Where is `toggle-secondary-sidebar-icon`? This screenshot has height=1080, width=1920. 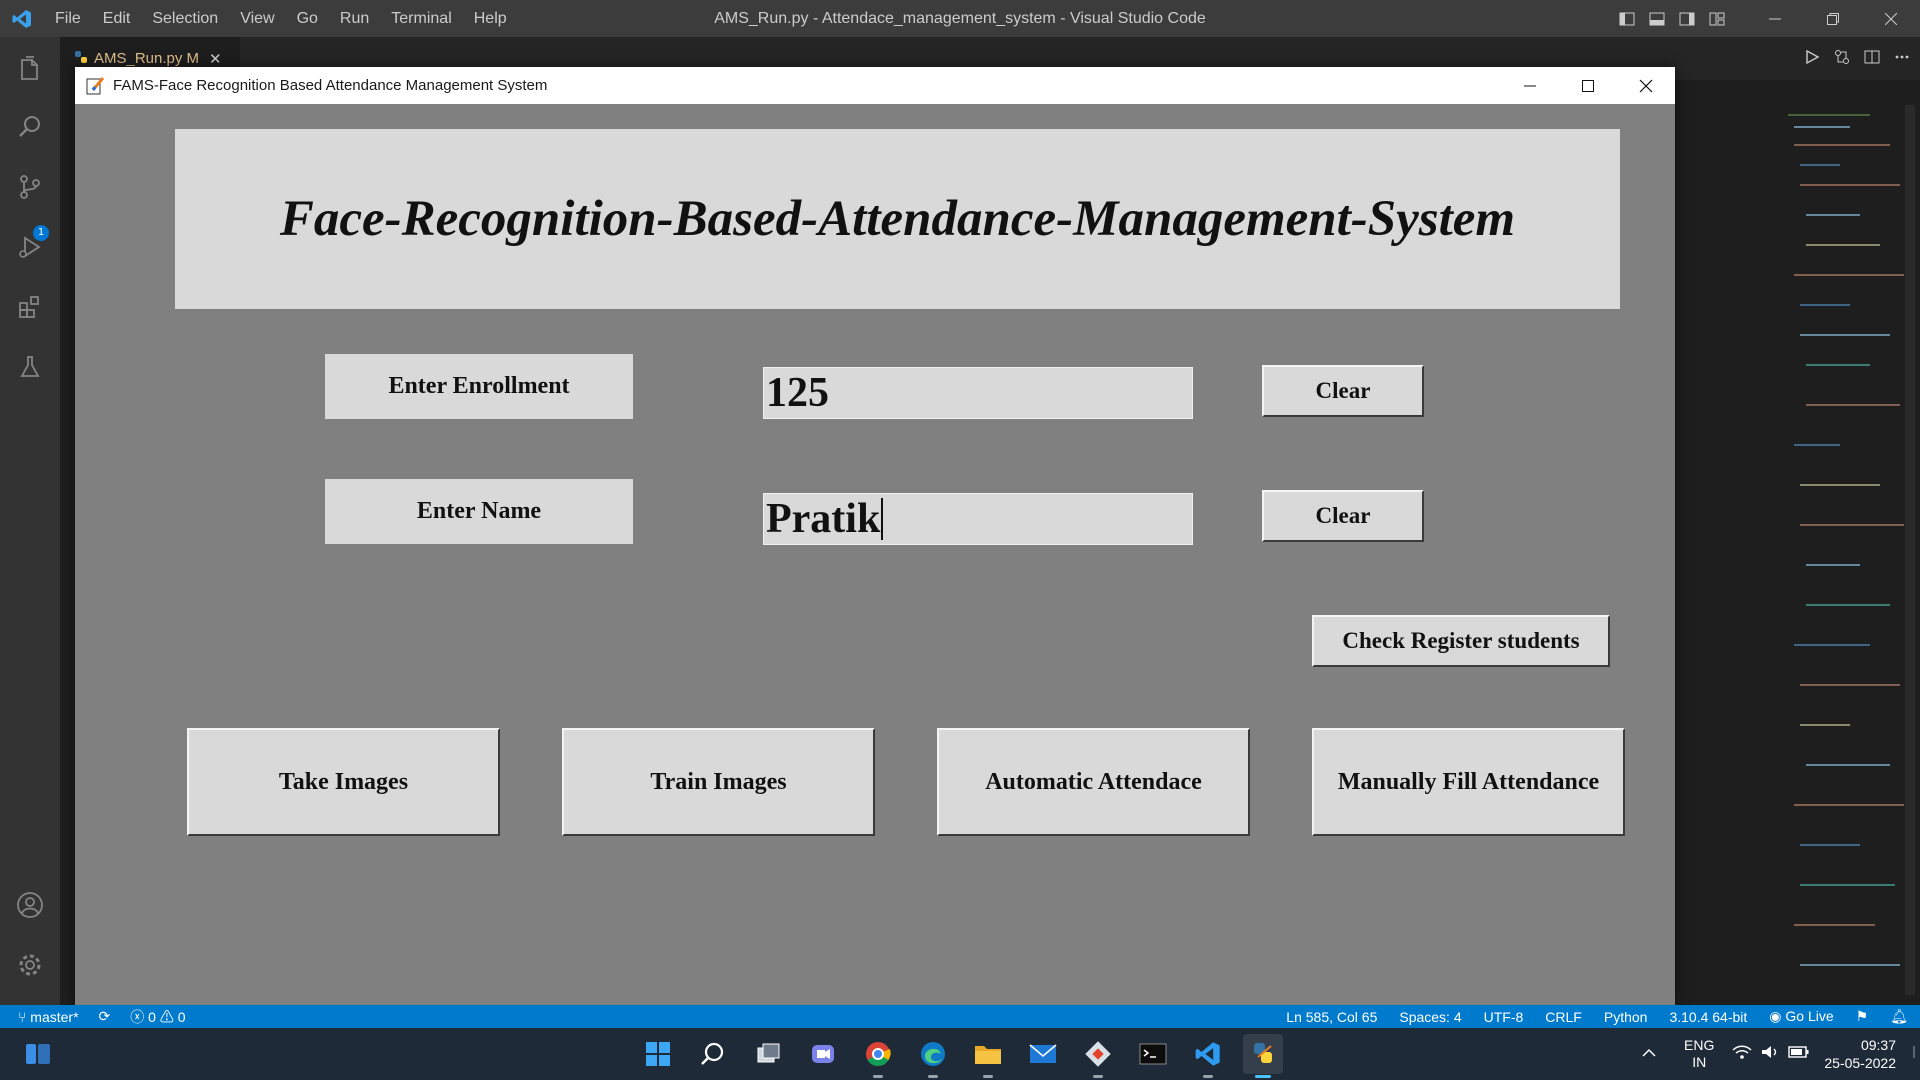
toggle-secondary-sidebar-icon is located at coordinates (1687, 18).